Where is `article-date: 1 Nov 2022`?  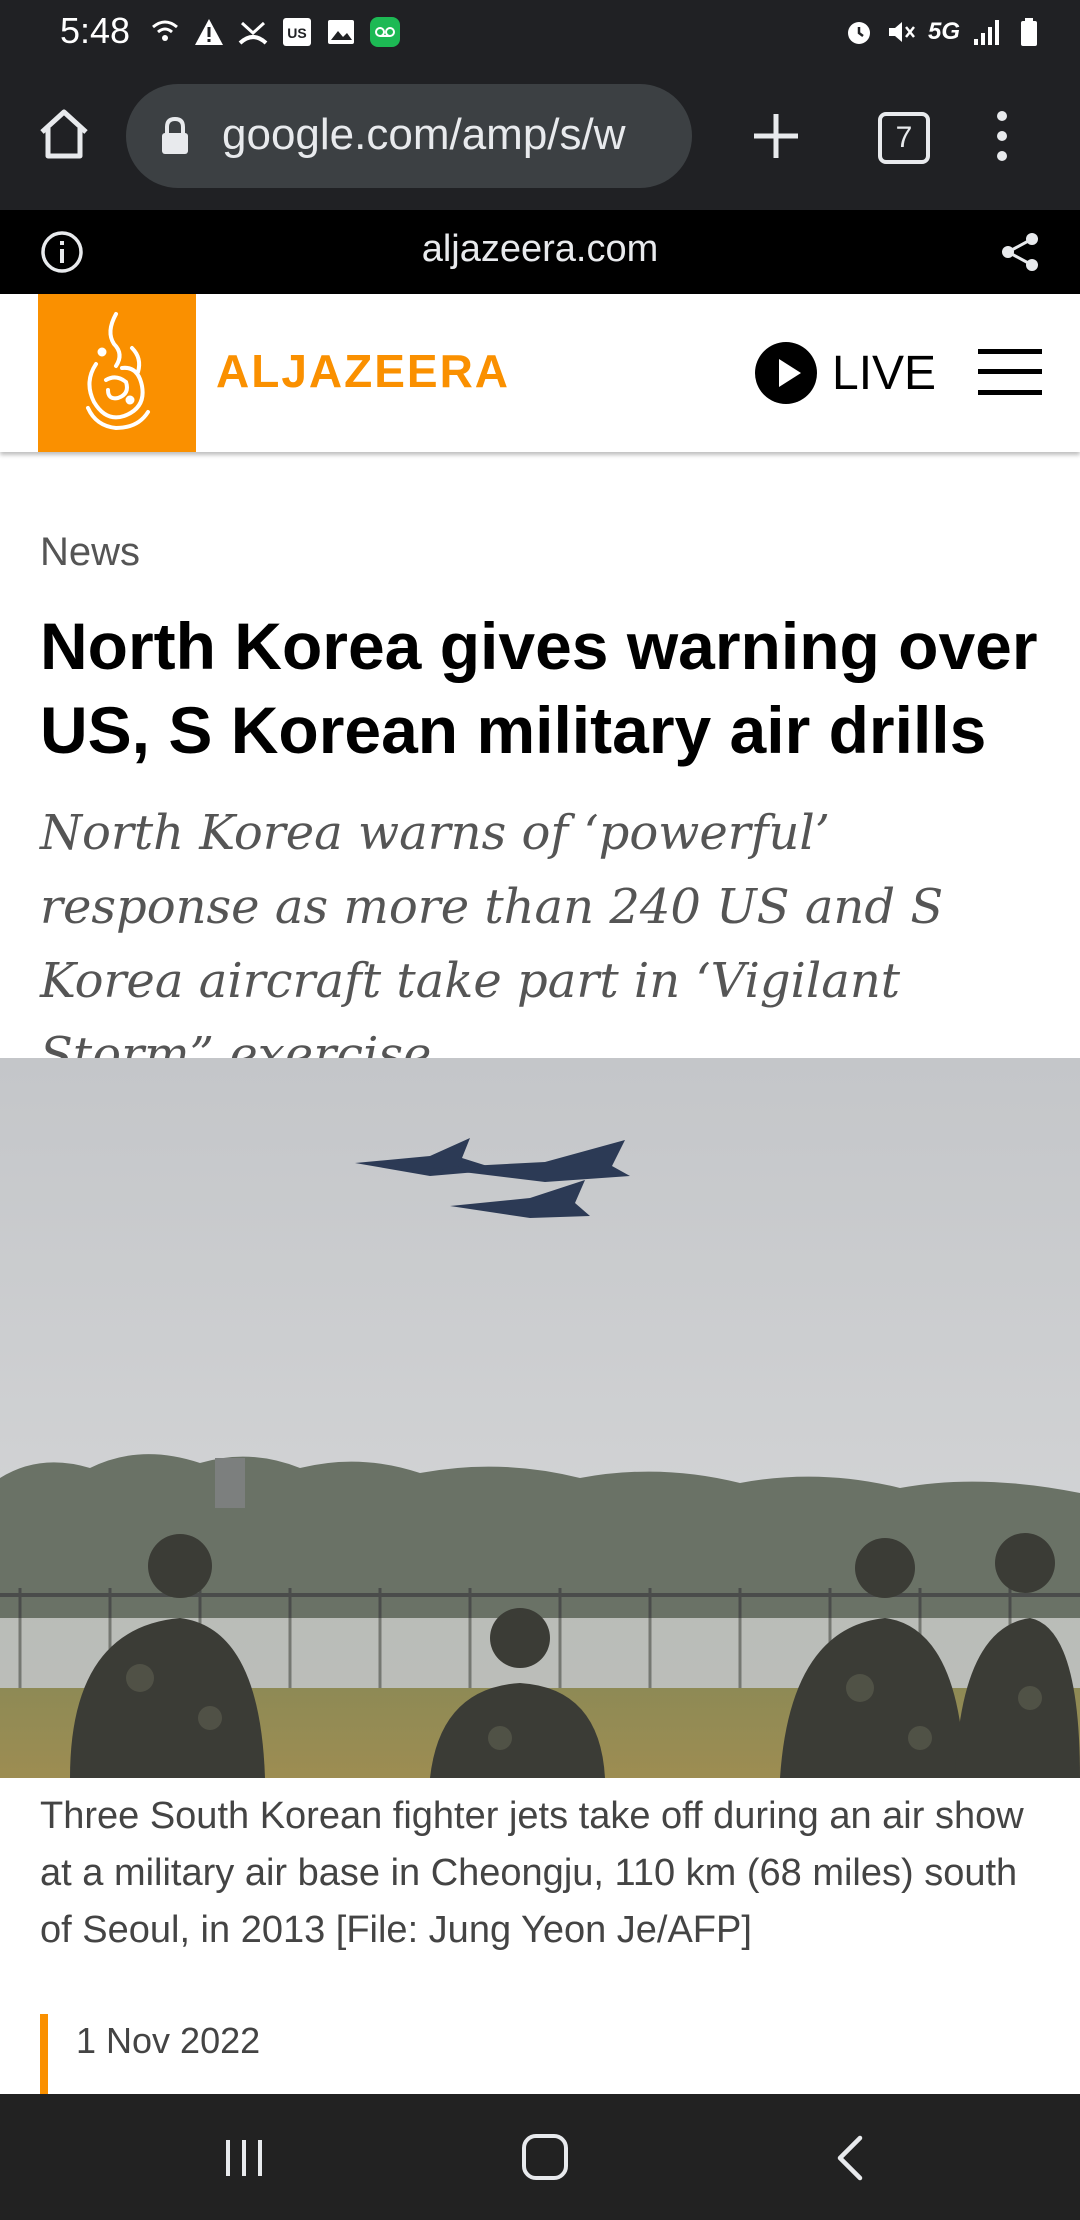
article-date: 1 Nov 2022 is located at coordinates (150, 2054).